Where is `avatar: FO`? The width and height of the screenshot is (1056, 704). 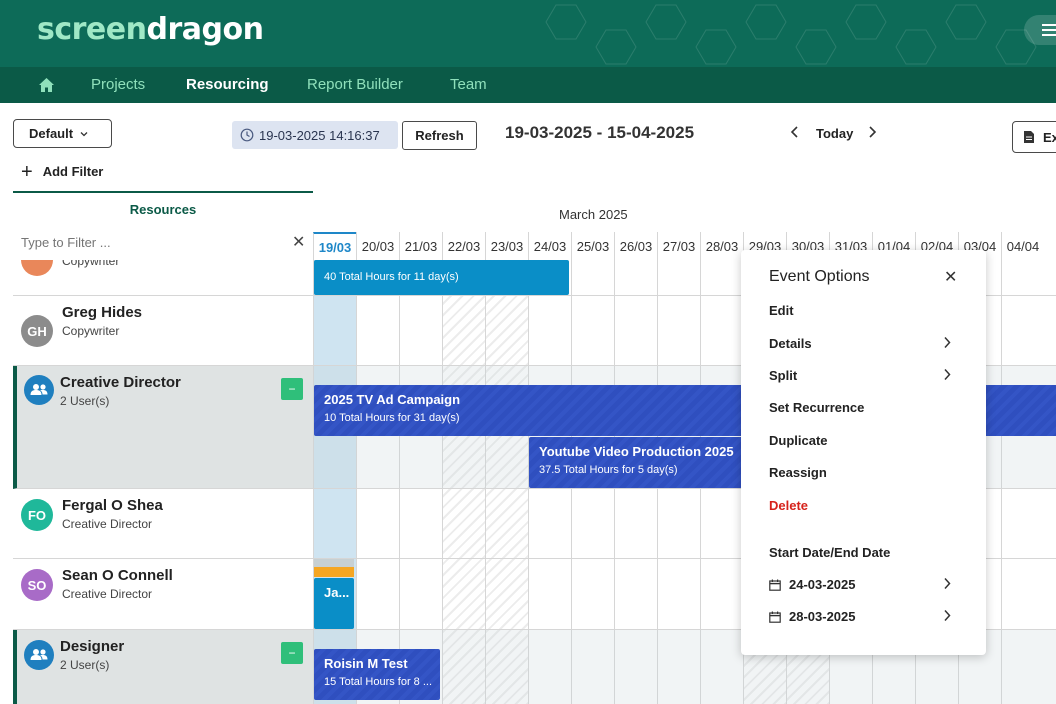 avatar: FO is located at coordinates (37, 515).